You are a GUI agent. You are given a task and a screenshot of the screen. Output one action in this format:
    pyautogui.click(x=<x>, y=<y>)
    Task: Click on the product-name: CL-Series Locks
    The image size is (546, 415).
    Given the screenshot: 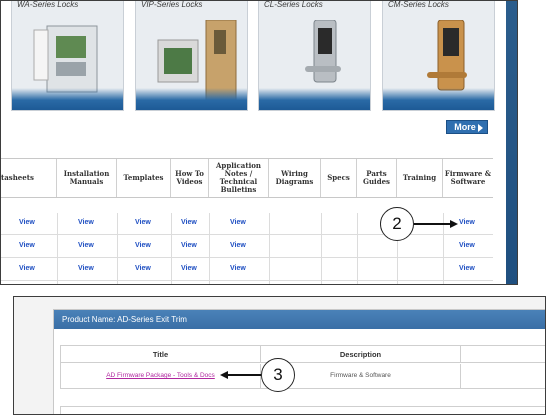 What is the action you would take?
    pyautogui.click(x=293, y=4)
    